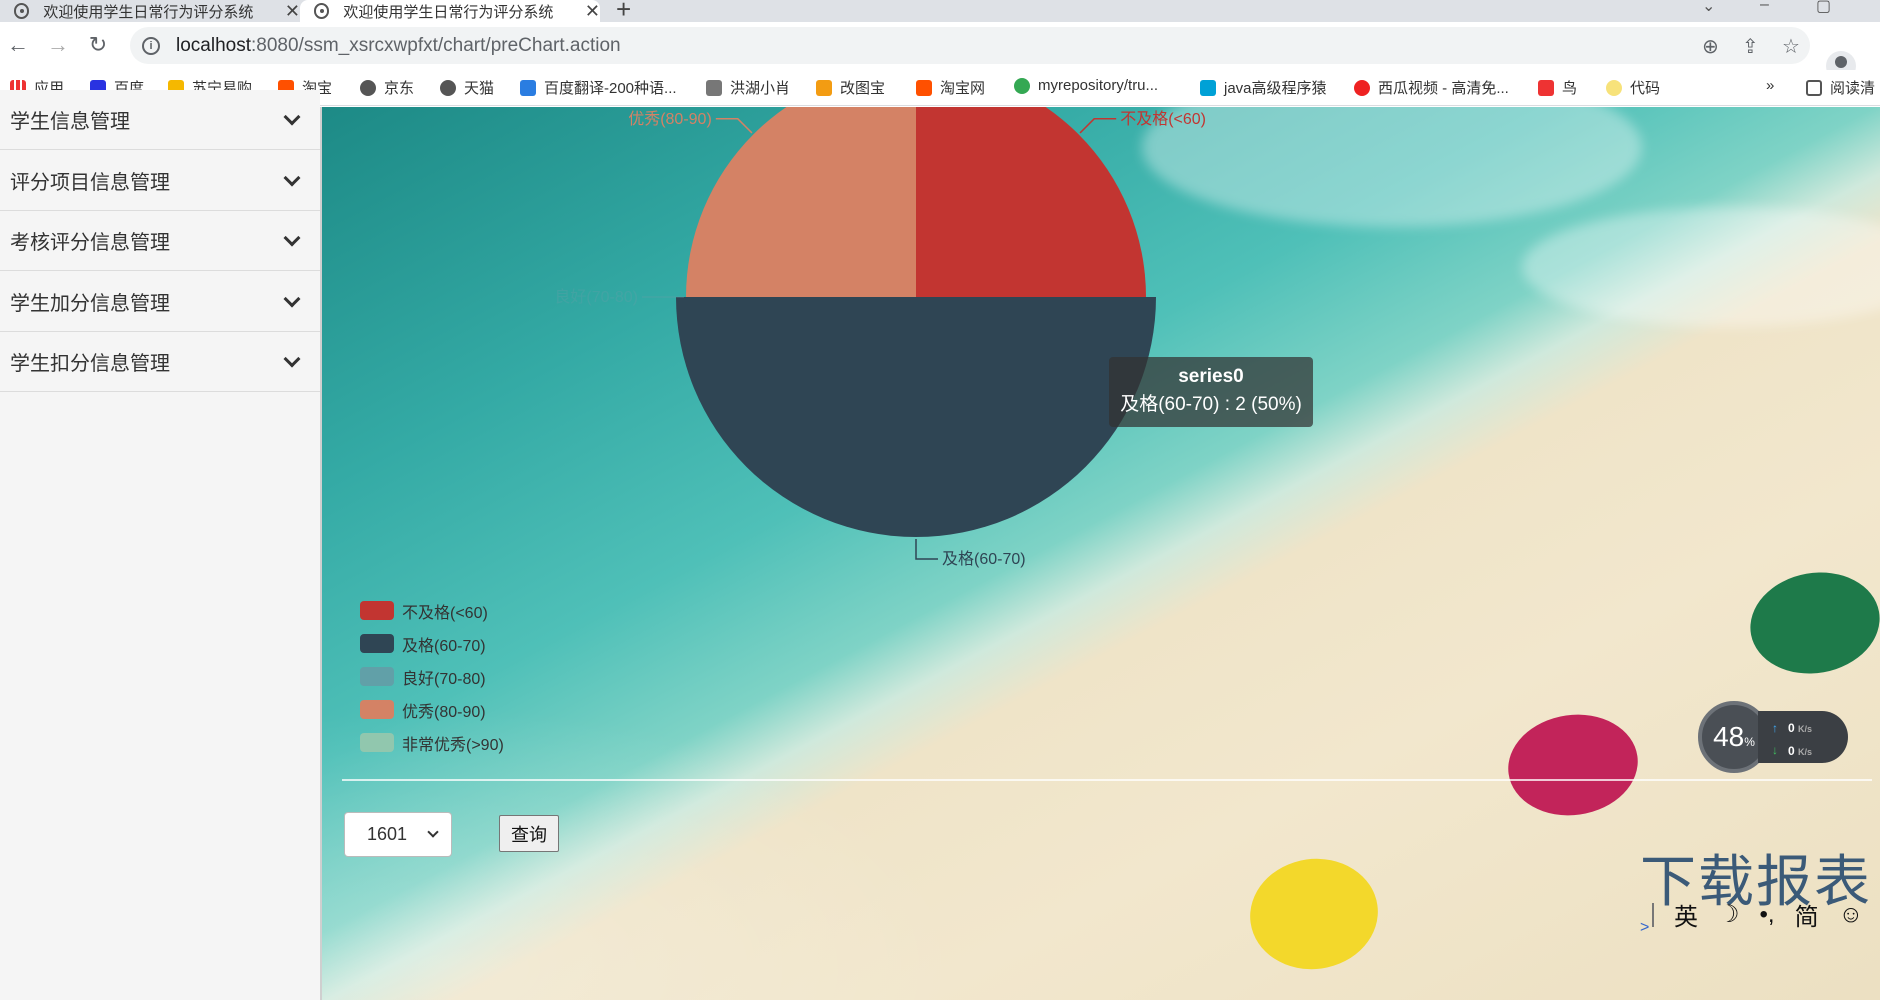  What do you see at coordinates (1686, 914) in the screenshot?
I see `ime-lang: 英` at bounding box center [1686, 914].